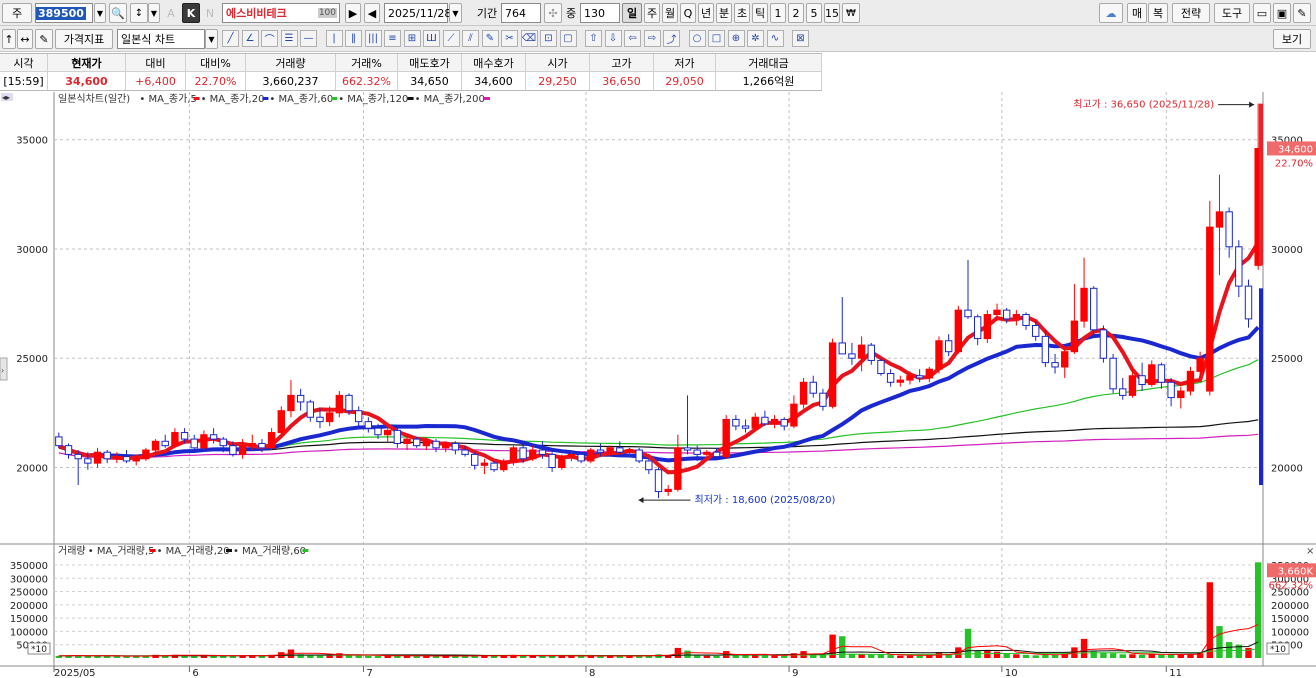  What do you see at coordinates (1158, 13) in the screenshot?
I see `right-button-1: 복` at bounding box center [1158, 13].